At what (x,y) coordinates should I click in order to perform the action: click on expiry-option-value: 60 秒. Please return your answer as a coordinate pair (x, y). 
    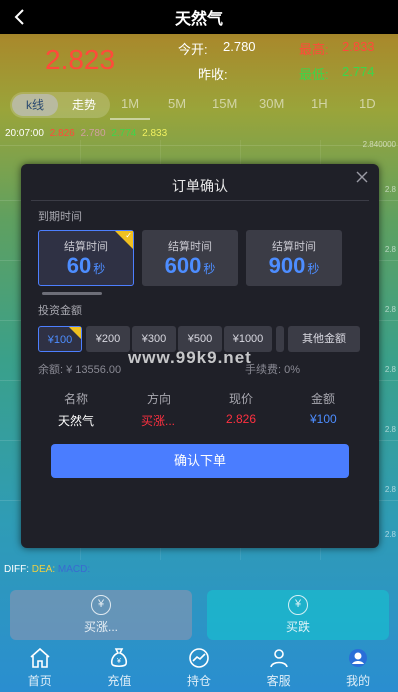
    Looking at the image, I should click on (86, 266).